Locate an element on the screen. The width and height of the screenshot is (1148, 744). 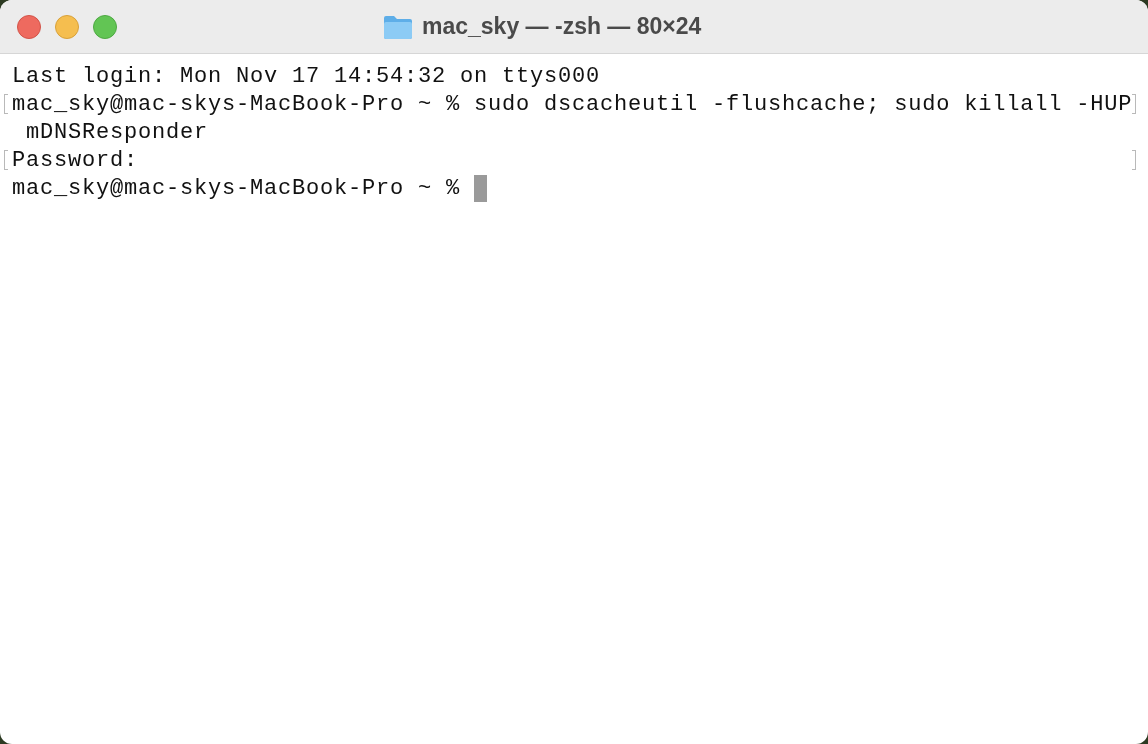
command-line: mac_sky@mac-skys-MacBook-Pro ~ % sudo dscacheutil -flushcache; sudo killall -HUP is located at coordinates (572, 104).